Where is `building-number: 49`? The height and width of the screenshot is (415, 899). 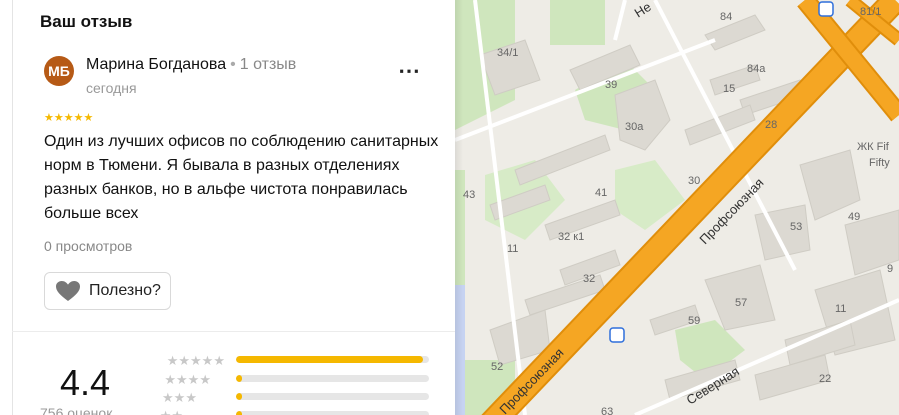
building-number: 49 is located at coordinates (854, 217).